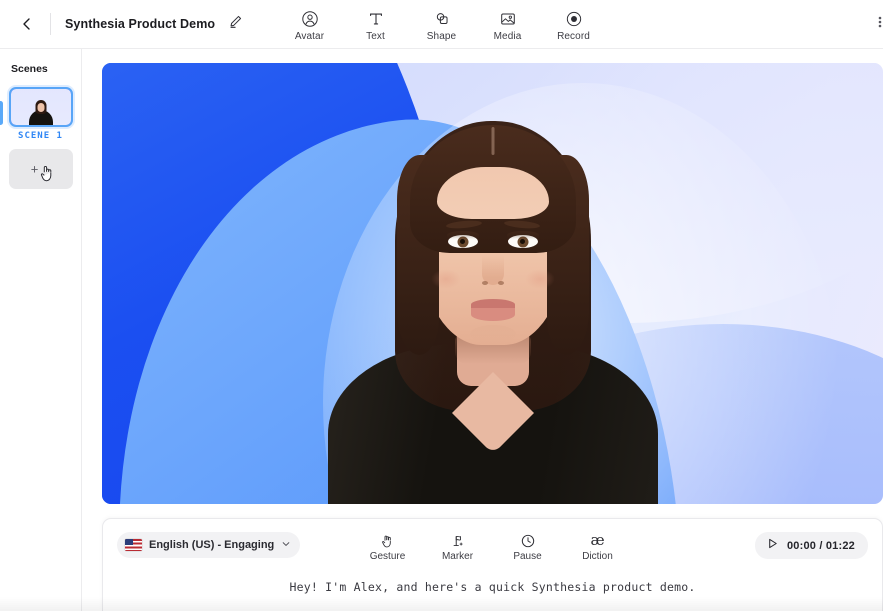  I want to click on scene-item-1: SCENE 1, so click(40, 114).